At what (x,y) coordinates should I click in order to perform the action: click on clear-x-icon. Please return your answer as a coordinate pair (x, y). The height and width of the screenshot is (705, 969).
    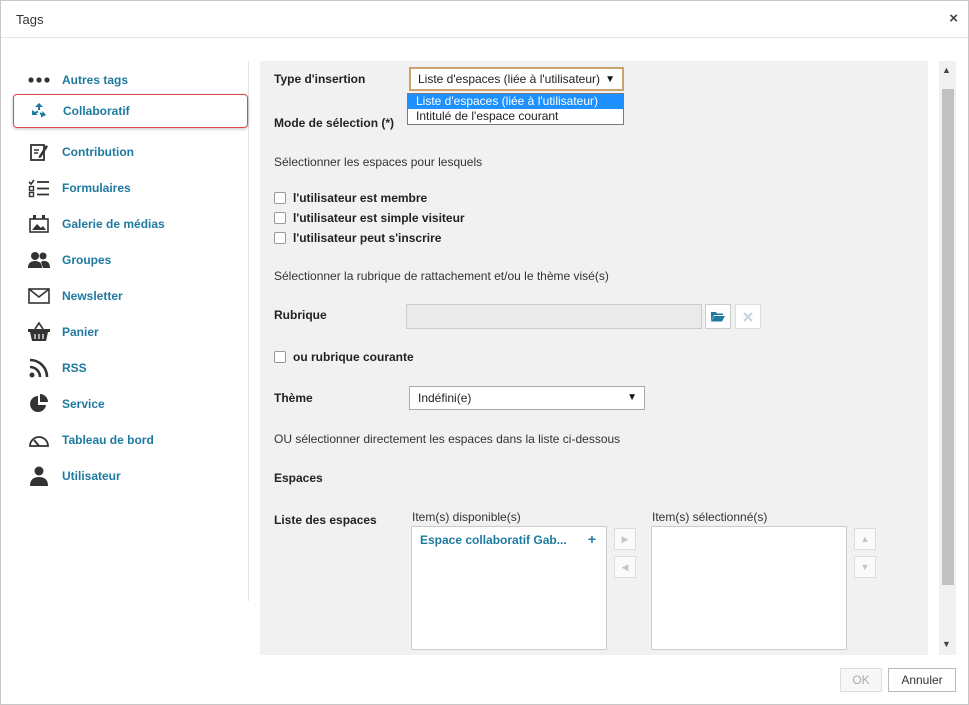
    Looking at the image, I should click on (748, 316).